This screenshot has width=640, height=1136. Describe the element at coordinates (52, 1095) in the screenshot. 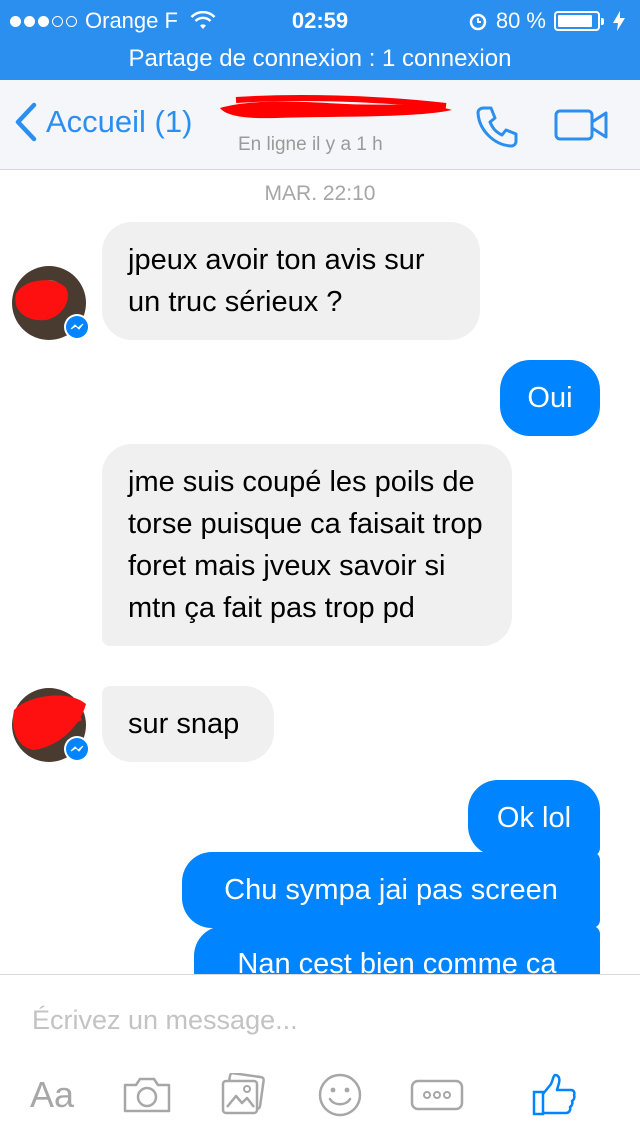

I see `text-format-button: Aa` at that location.